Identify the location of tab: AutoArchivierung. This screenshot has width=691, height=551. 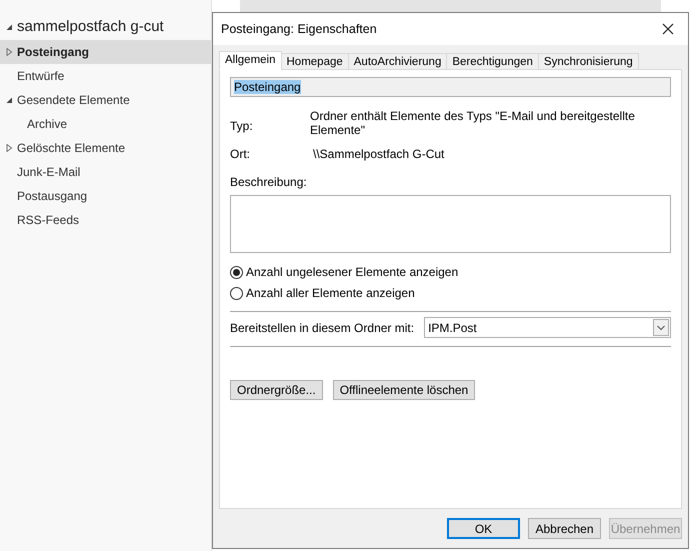
(398, 61).